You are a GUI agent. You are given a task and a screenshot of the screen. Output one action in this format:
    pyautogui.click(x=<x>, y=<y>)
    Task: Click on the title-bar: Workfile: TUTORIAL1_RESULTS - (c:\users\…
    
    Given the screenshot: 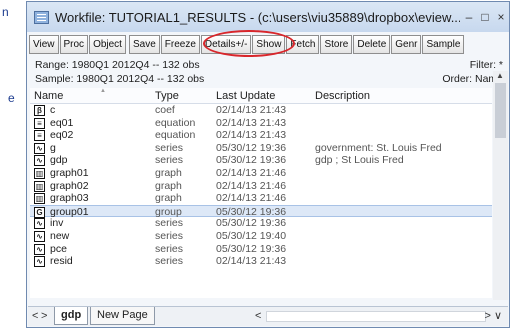 What is the action you would take?
    pyautogui.click(x=268, y=17)
    